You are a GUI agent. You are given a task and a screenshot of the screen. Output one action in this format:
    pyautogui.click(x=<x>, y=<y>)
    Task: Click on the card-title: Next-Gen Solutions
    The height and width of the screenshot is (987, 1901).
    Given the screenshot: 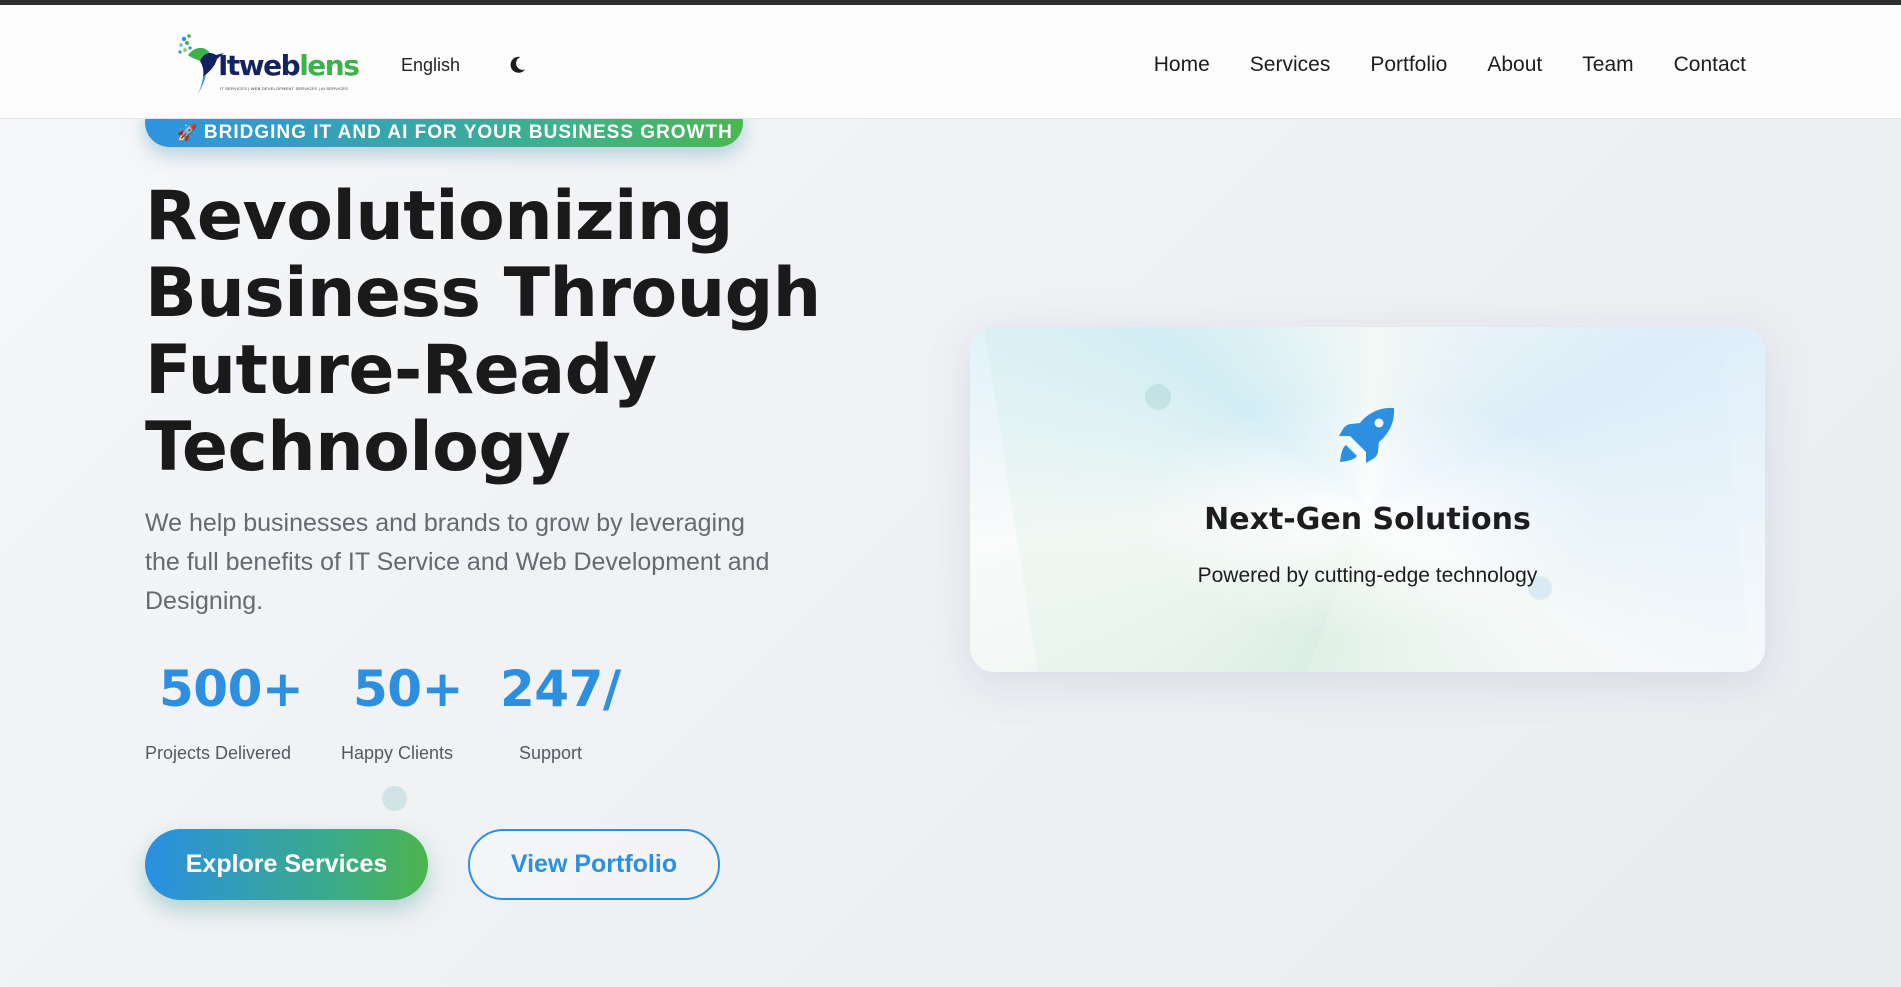 What is the action you would take?
    pyautogui.click(x=1367, y=519)
    